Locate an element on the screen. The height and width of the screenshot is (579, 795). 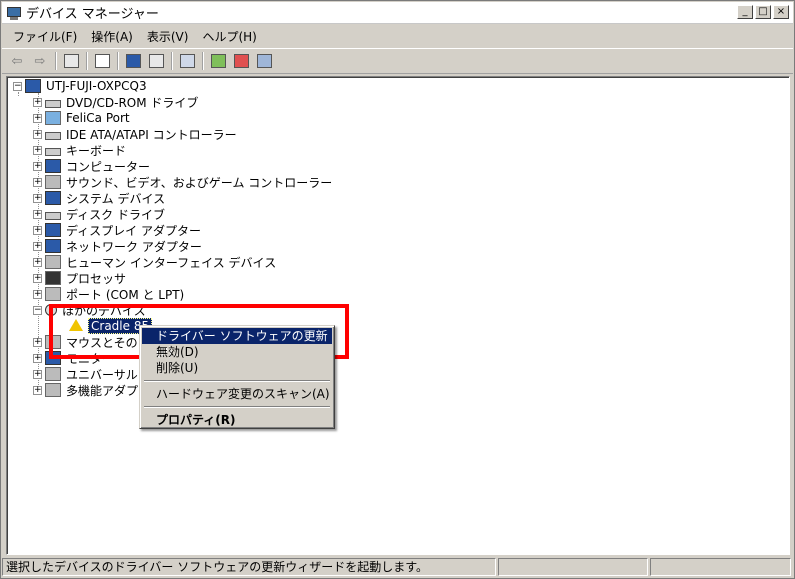
forward-button: ⇨ is located at coordinates (40, 61).